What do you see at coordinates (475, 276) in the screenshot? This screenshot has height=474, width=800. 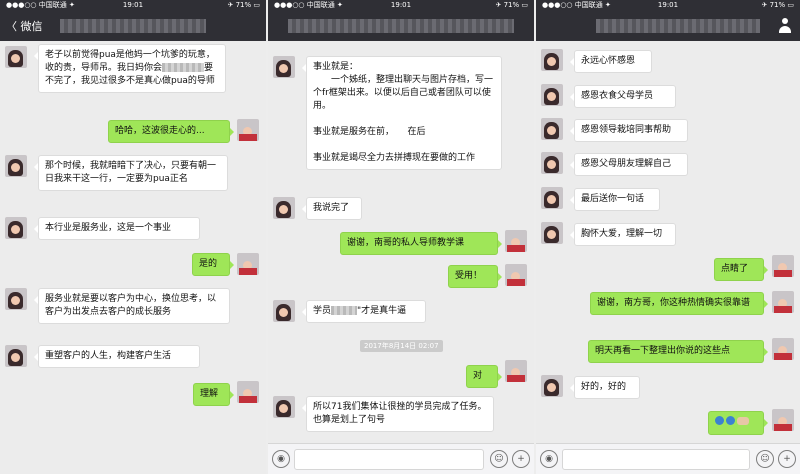 I see `message-bubble: 受用！` at bounding box center [475, 276].